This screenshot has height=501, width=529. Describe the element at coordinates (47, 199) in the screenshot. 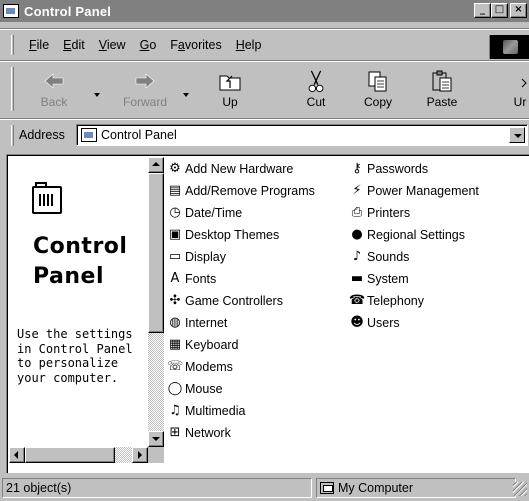

I see `control-panel-folder-icon` at that location.